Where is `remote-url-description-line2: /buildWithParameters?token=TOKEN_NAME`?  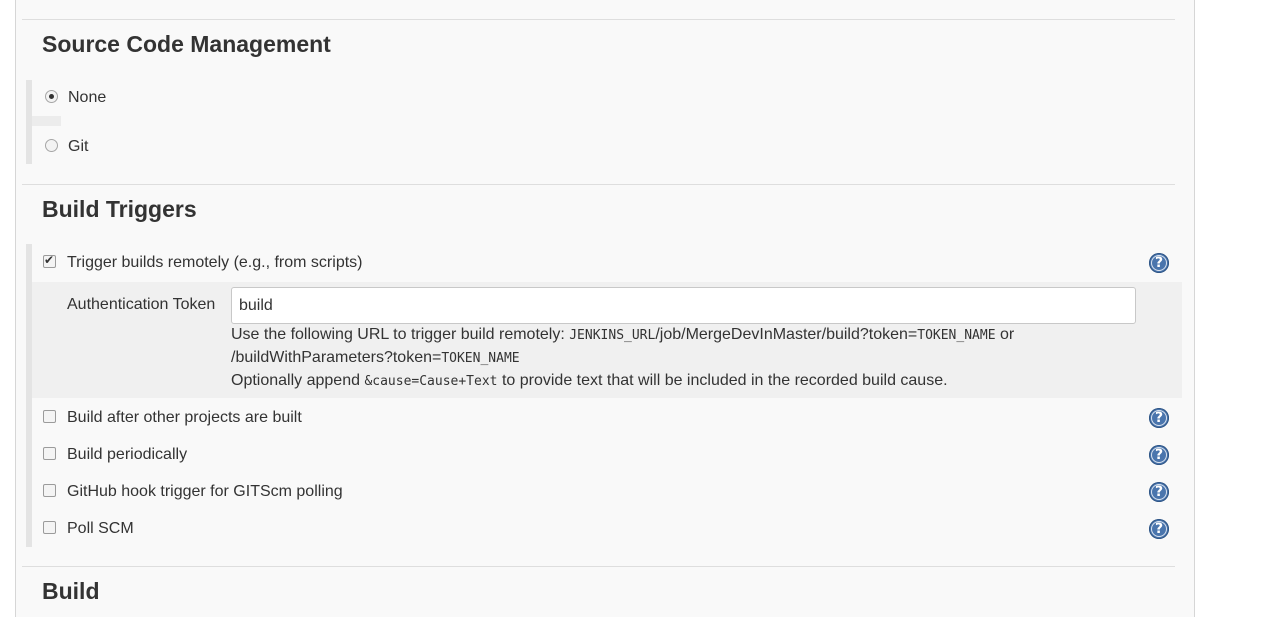
remote-url-description-line2: /buildWithParameters?token=TOKEN_NAME is located at coordinates (375, 358).